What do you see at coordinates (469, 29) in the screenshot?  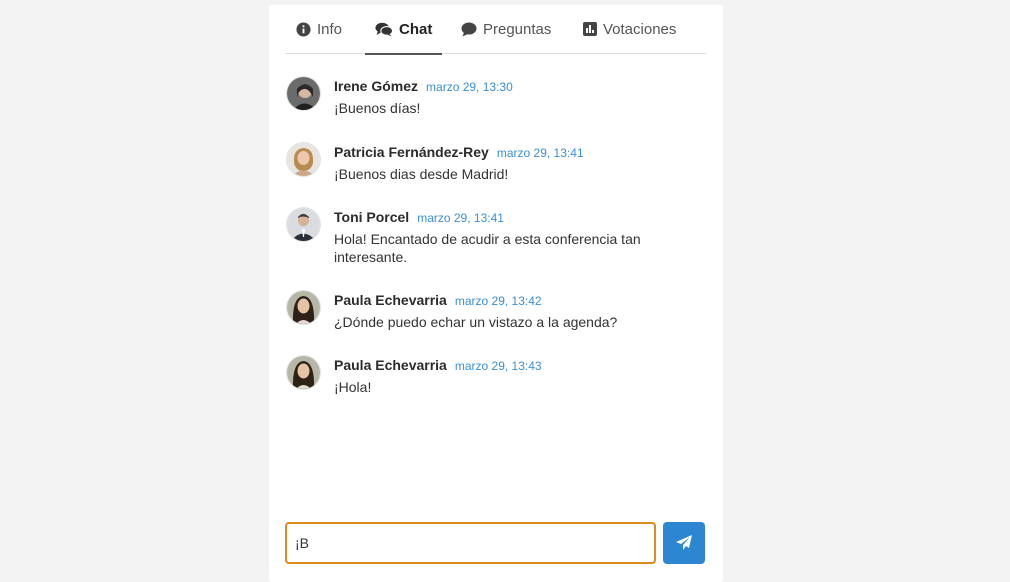 I see `speech-bubble-icon` at bounding box center [469, 29].